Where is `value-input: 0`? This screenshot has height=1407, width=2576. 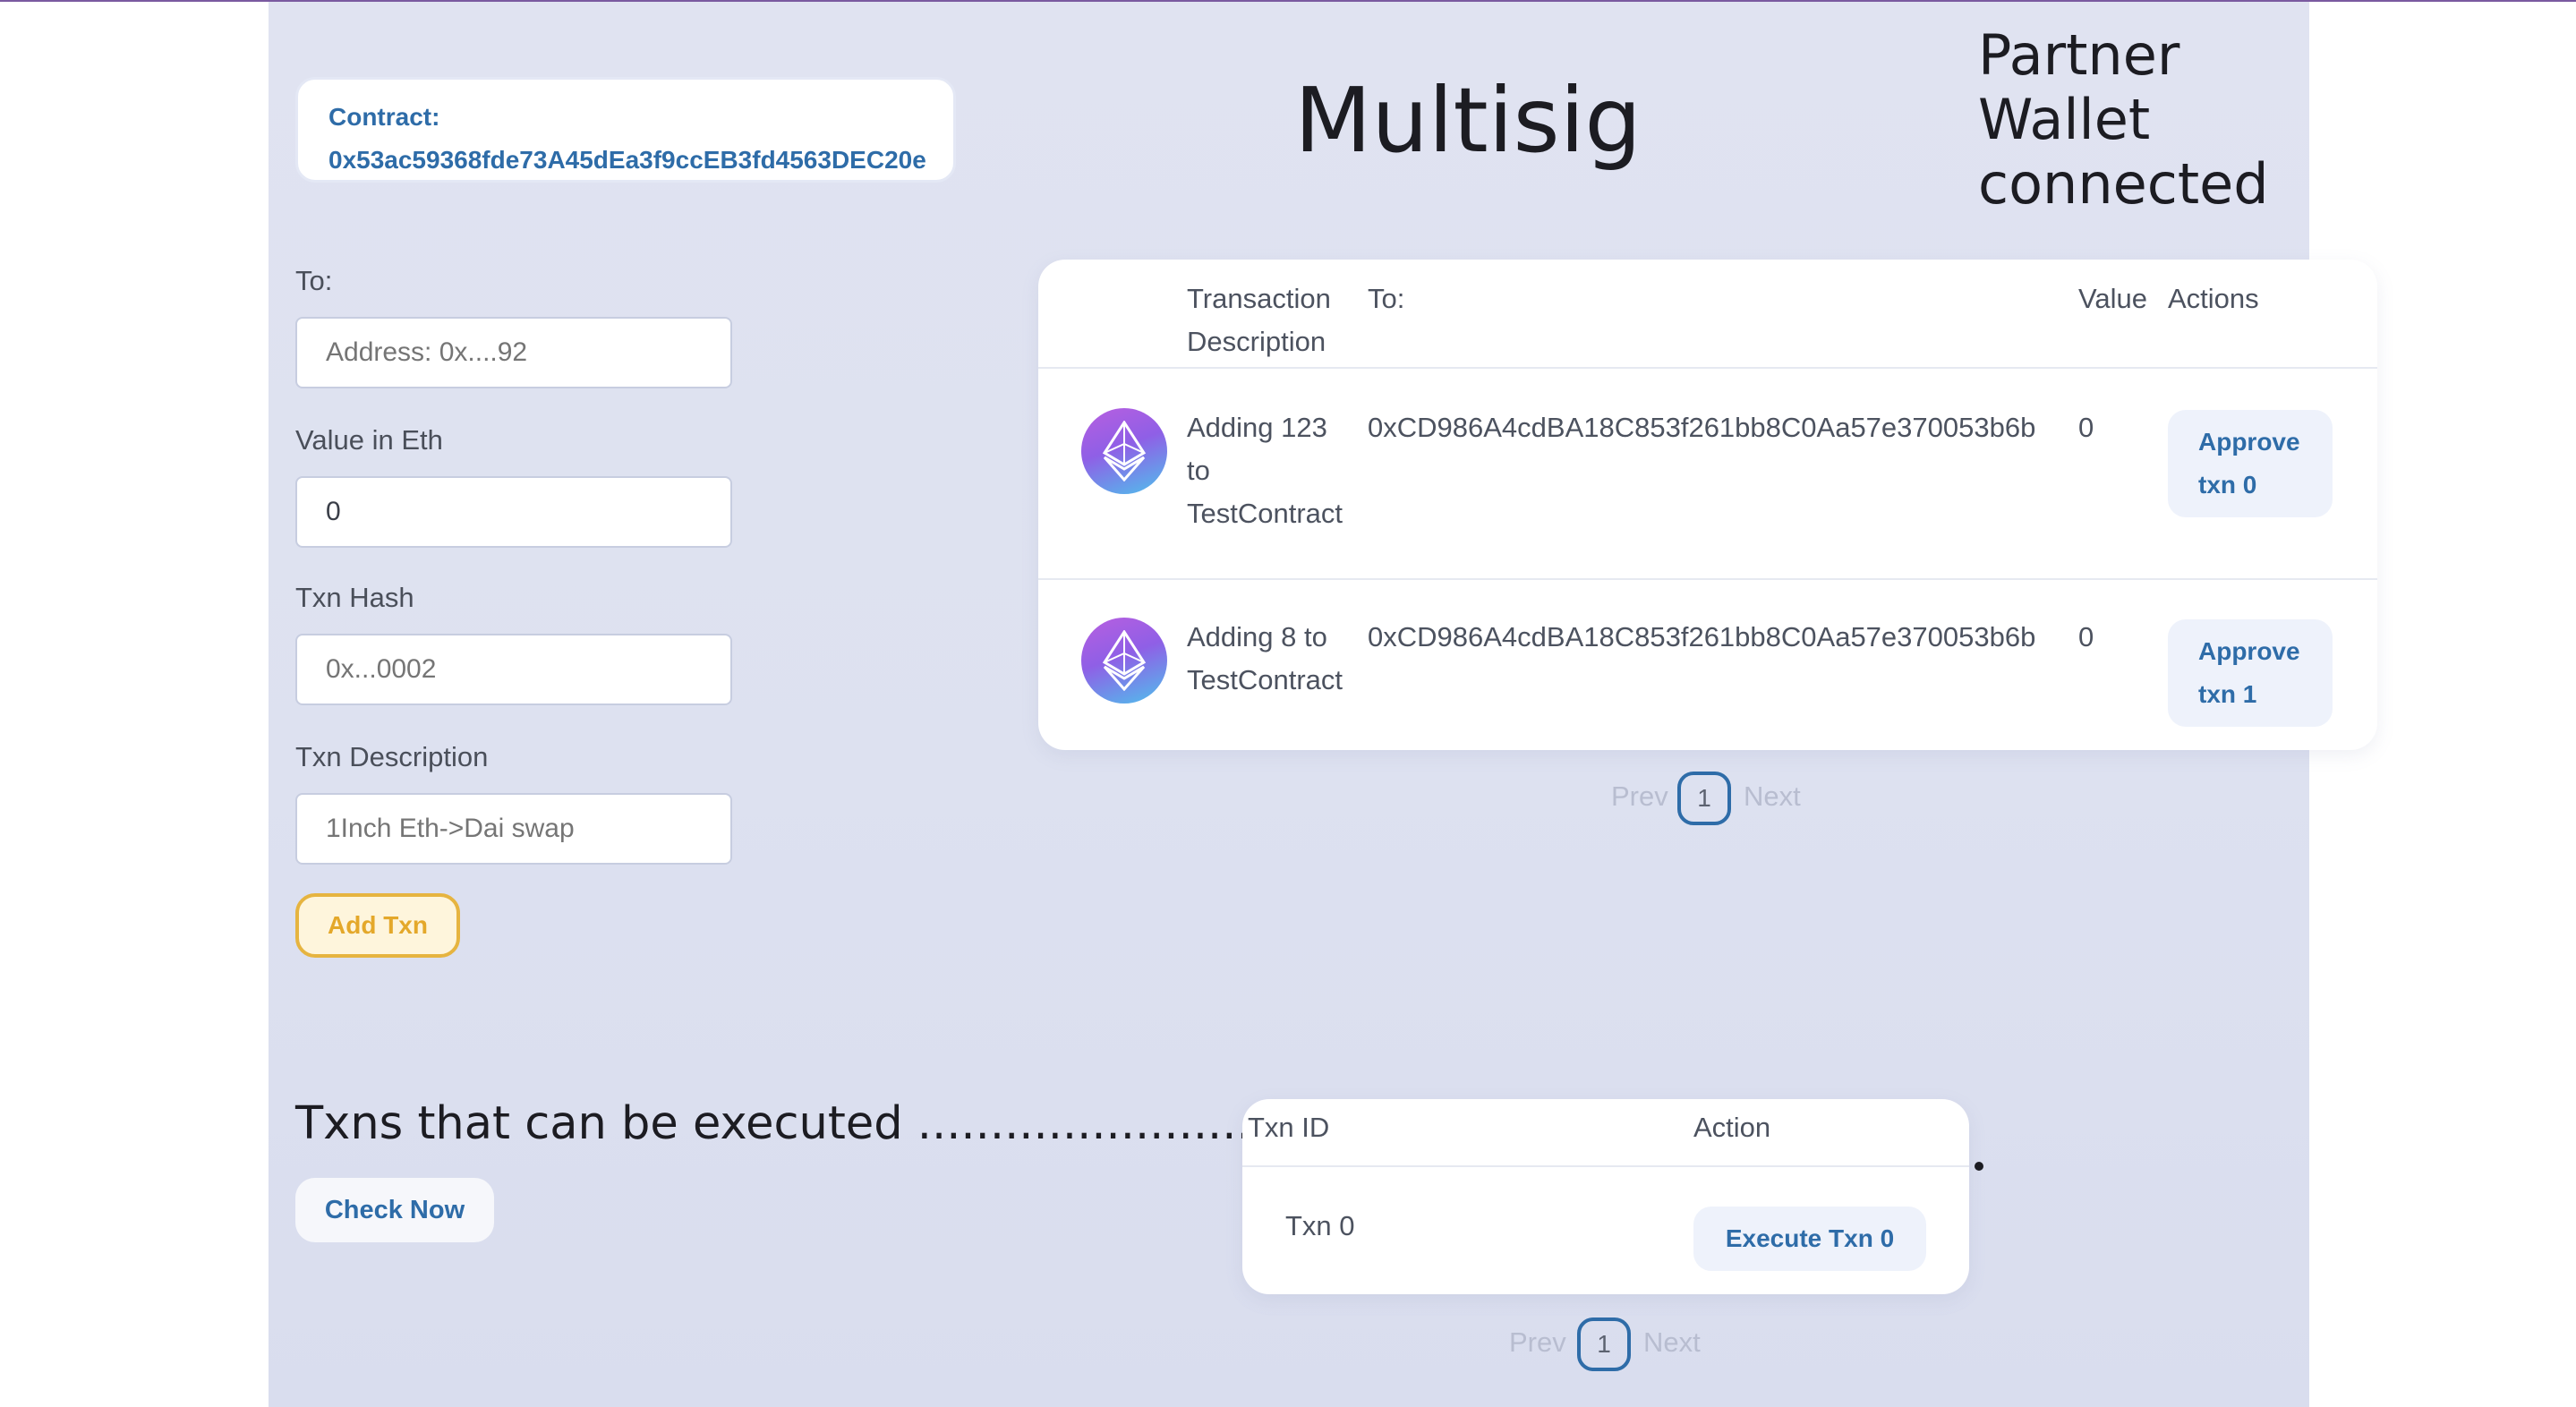 value-input: 0 is located at coordinates (513, 512).